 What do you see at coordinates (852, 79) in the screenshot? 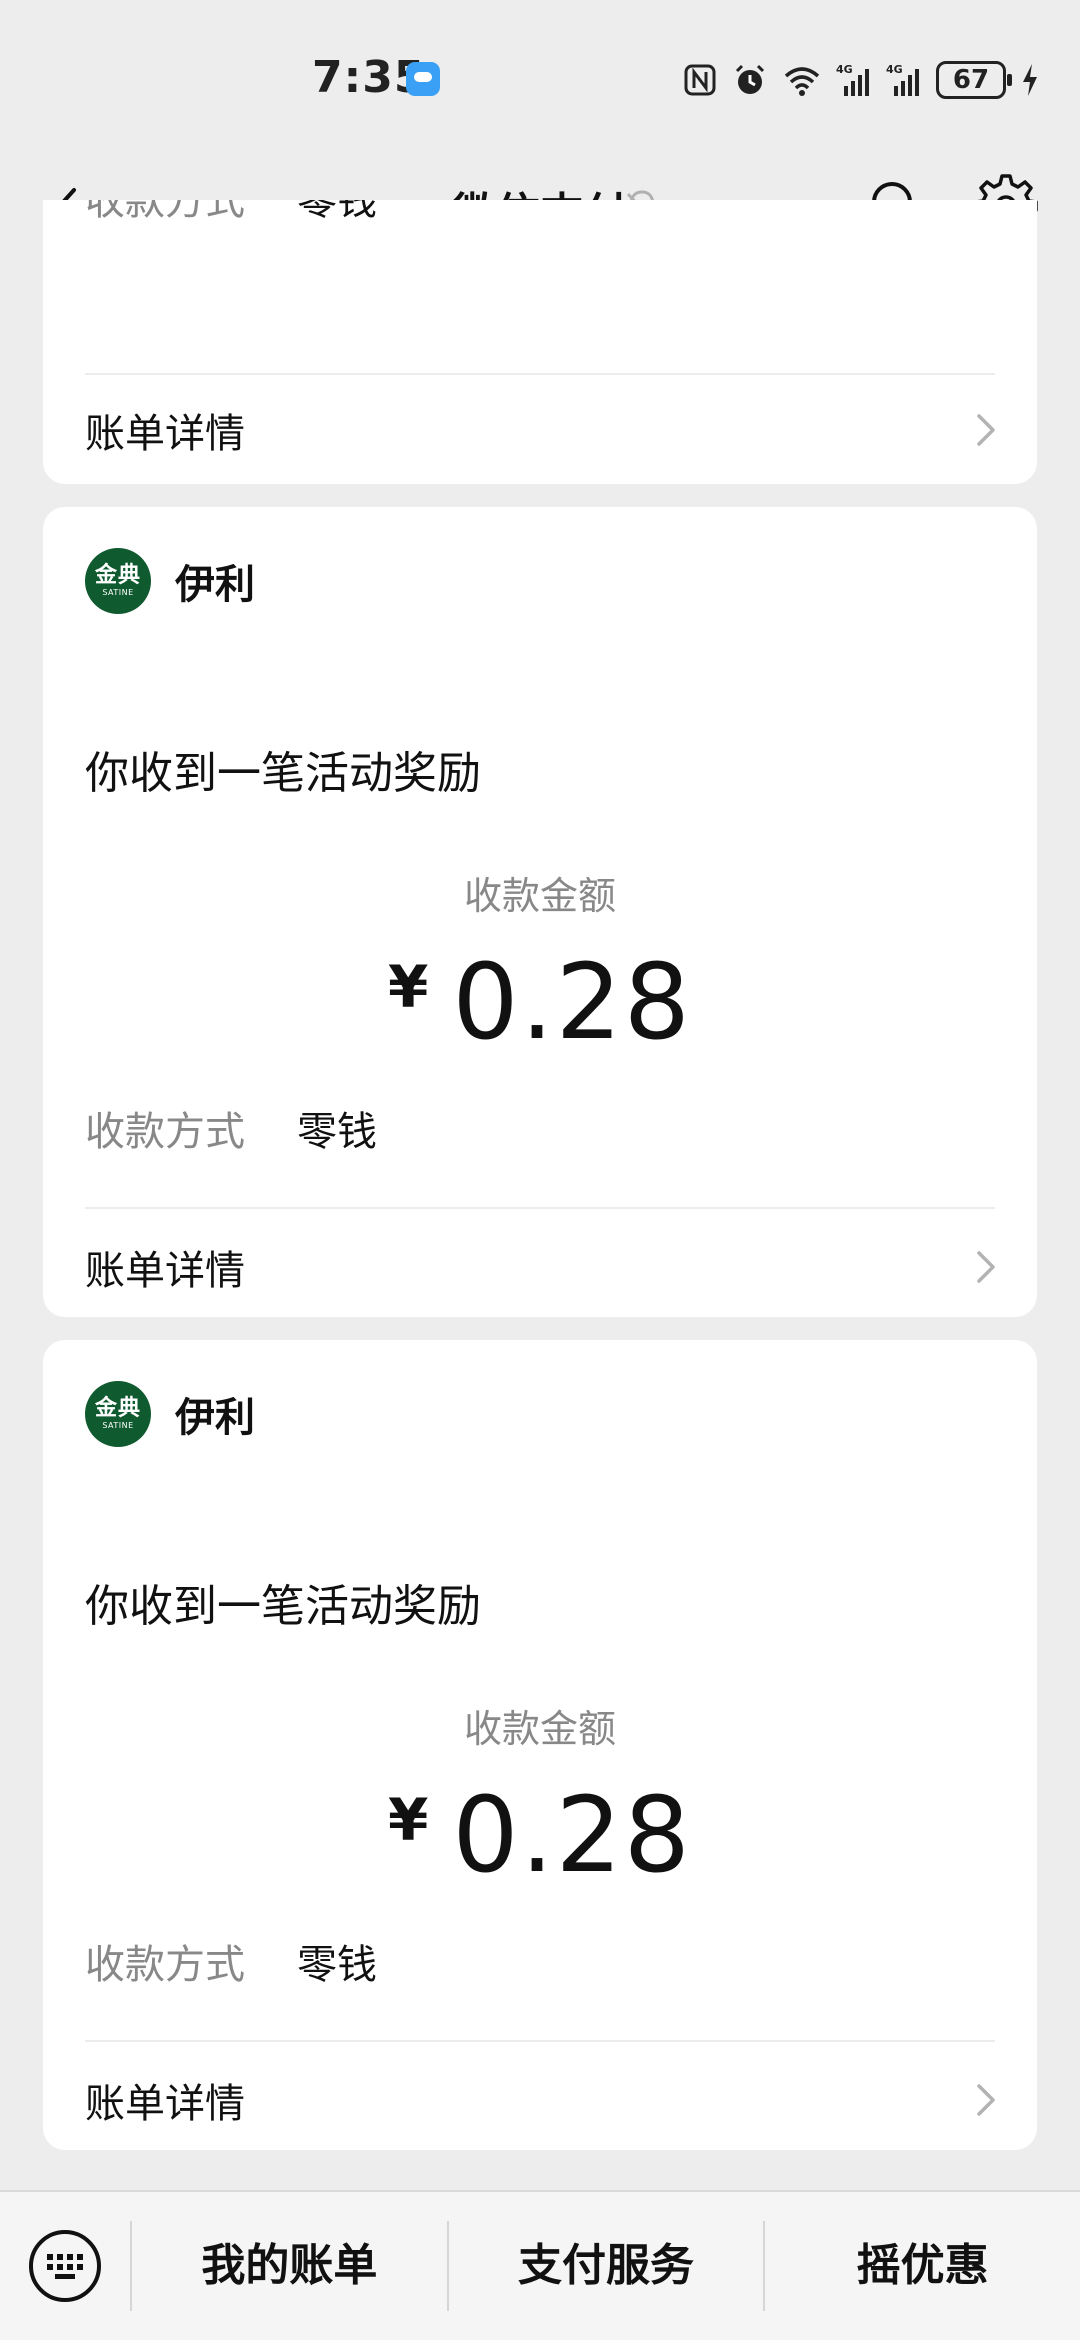
I see `signal-1-icon: 4G` at bounding box center [852, 79].